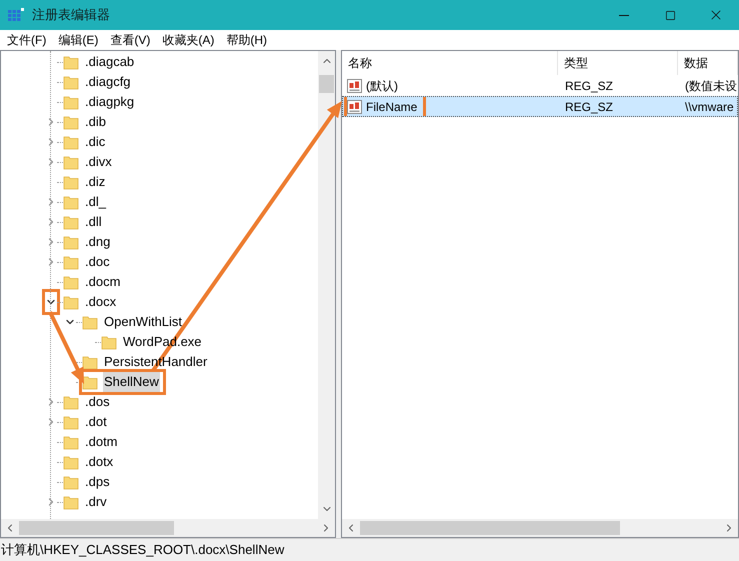 This screenshot has height=561, width=739. What do you see at coordinates (188, 40) in the screenshot?
I see `menu-item: 收藏夹(A)` at bounding box center [188, 40].